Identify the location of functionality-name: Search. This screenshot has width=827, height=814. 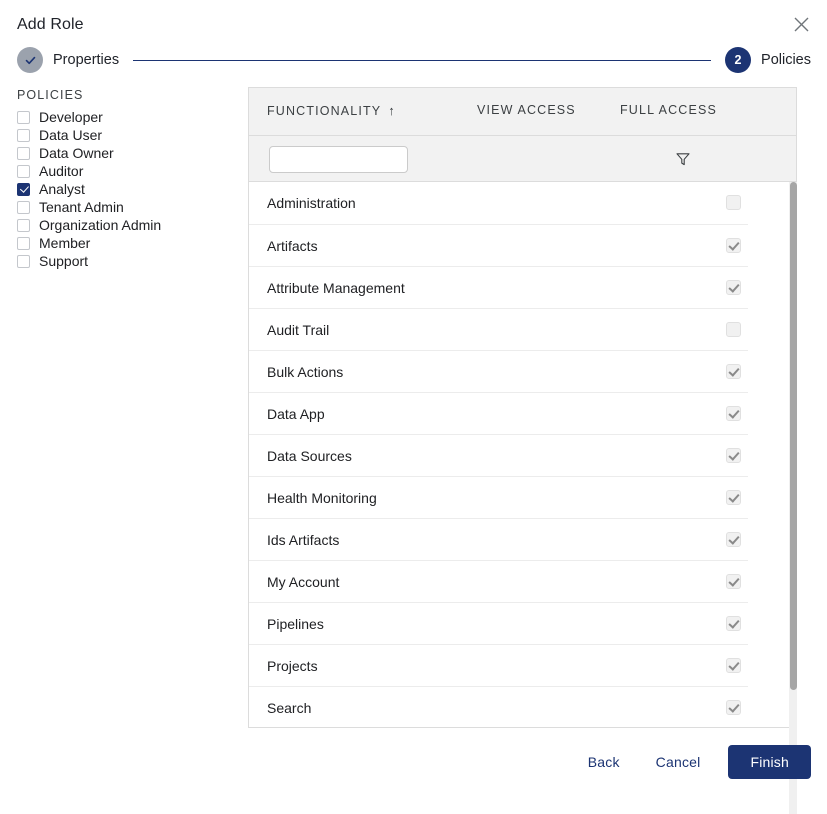
(289, 708).